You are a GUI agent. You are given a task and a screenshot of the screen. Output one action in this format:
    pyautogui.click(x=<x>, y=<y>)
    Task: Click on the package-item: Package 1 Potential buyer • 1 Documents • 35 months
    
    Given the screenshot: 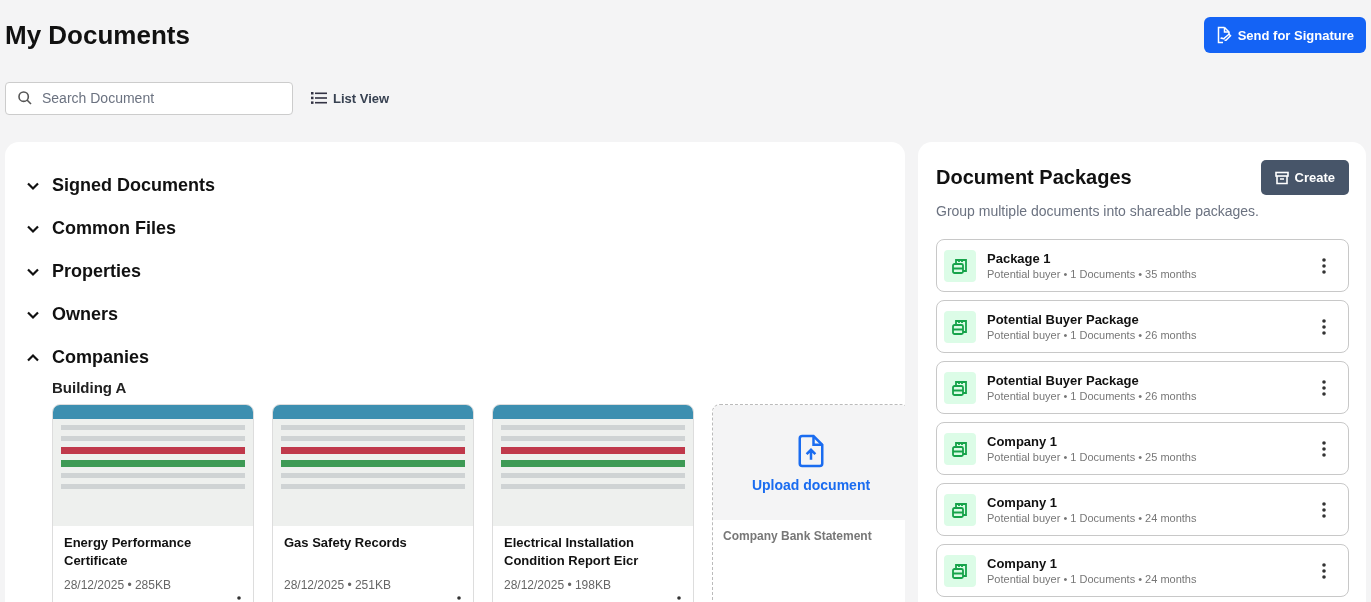 What is the action you would take?
    pyautogui.click(x=1142, y=265)
    